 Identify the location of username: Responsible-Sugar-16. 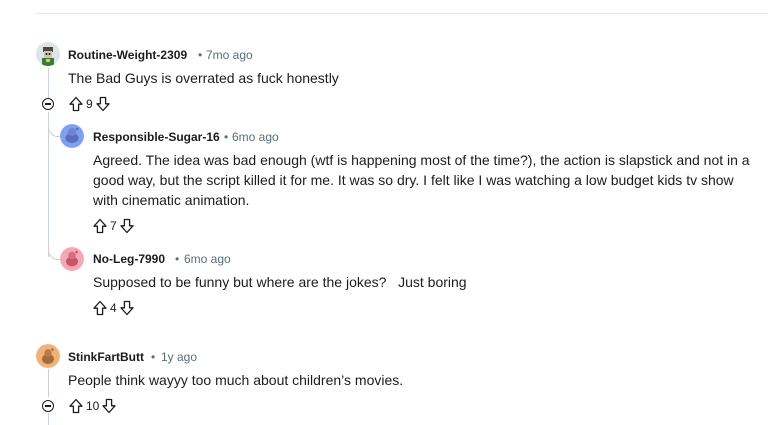
(156, 137).